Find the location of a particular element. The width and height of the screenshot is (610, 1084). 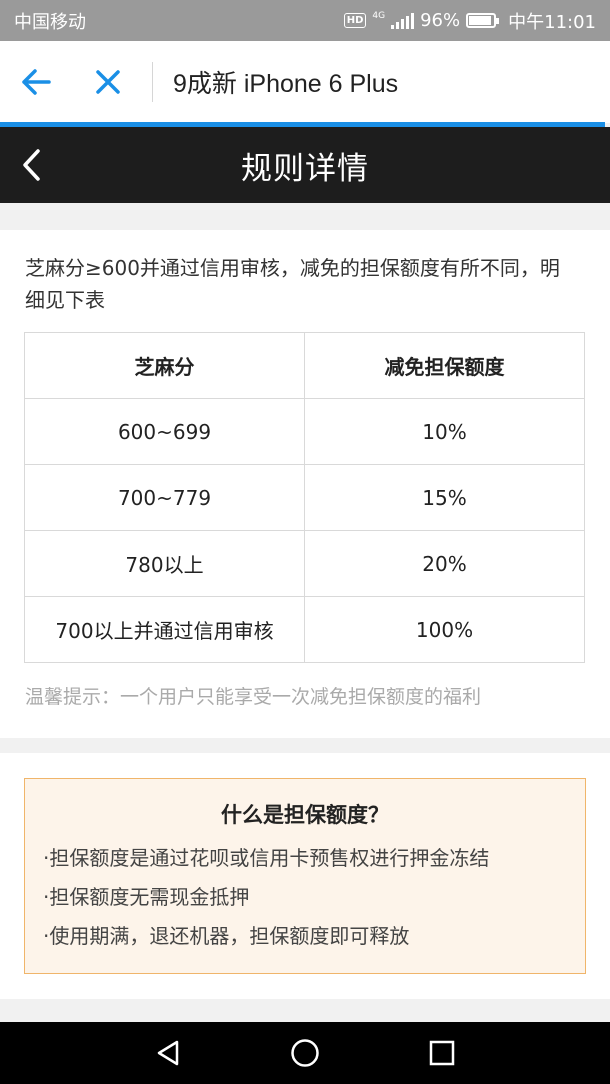

table-row: 780以上 20% is located at coordinates (304, 563).